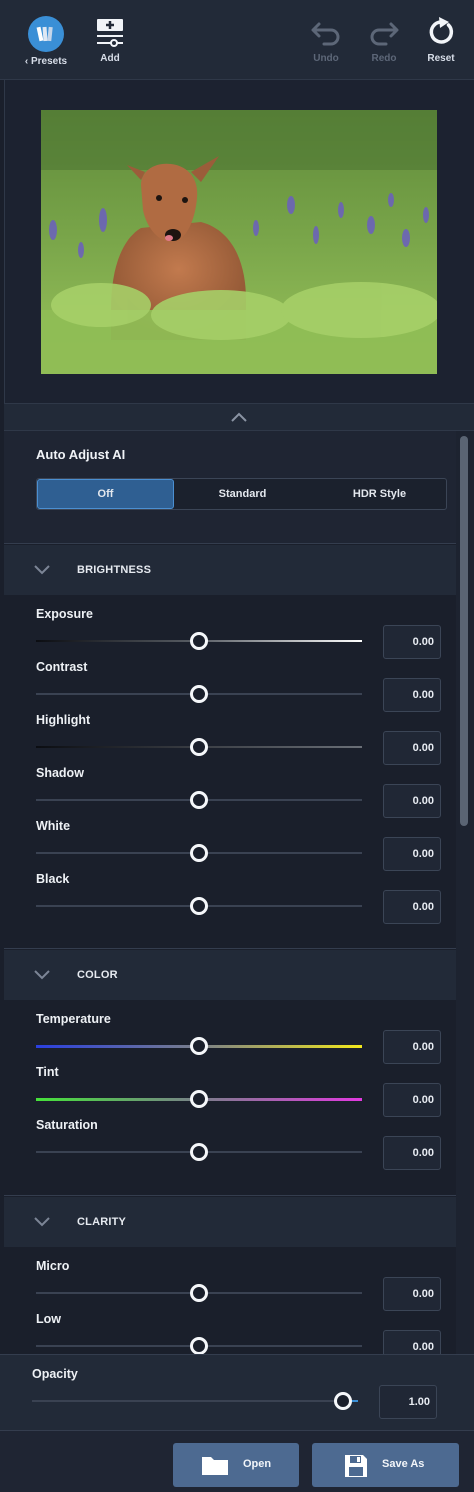  I want to click on clarity-section-header: CLARITY, so click(230, 1222).